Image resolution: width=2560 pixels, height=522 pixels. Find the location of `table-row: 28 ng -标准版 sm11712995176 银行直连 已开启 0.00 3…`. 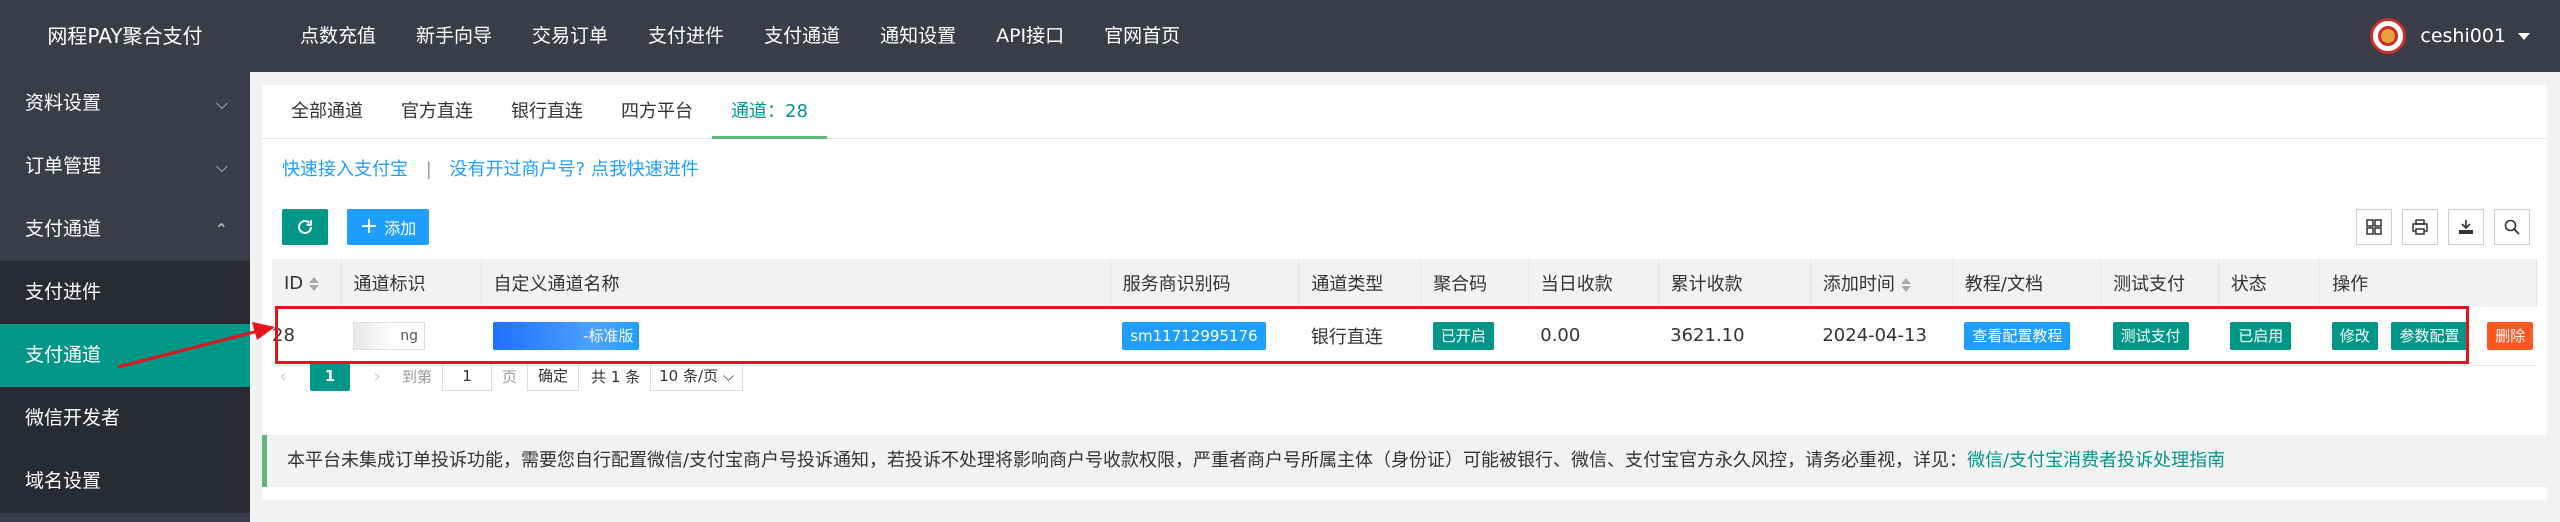

table-row: 28 ng -标准版 sm11712995176 银行直连 已开启 0.00 3… is located at coordinates (1404, 336).